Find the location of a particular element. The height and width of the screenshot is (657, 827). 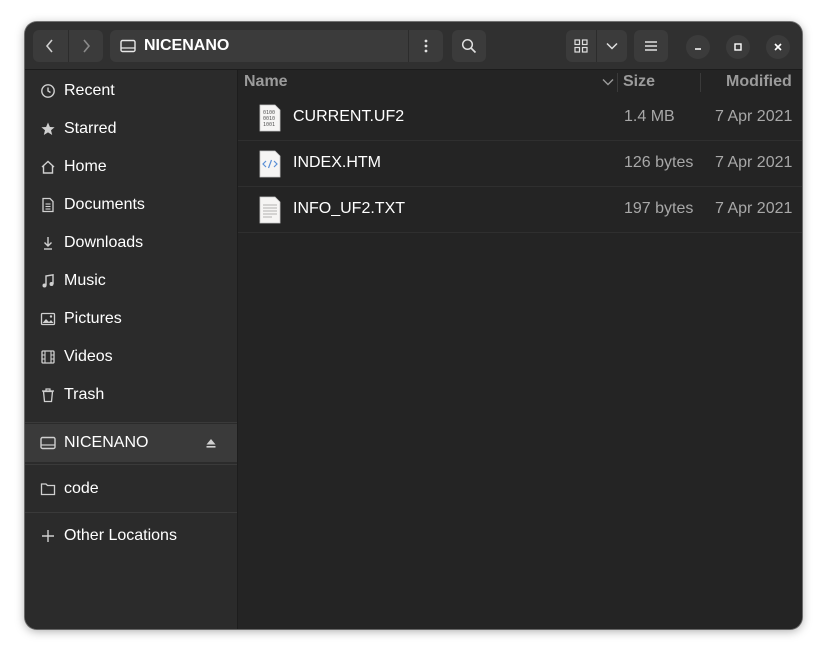

vertical-dots-icon is located at coordinates (426, 46).